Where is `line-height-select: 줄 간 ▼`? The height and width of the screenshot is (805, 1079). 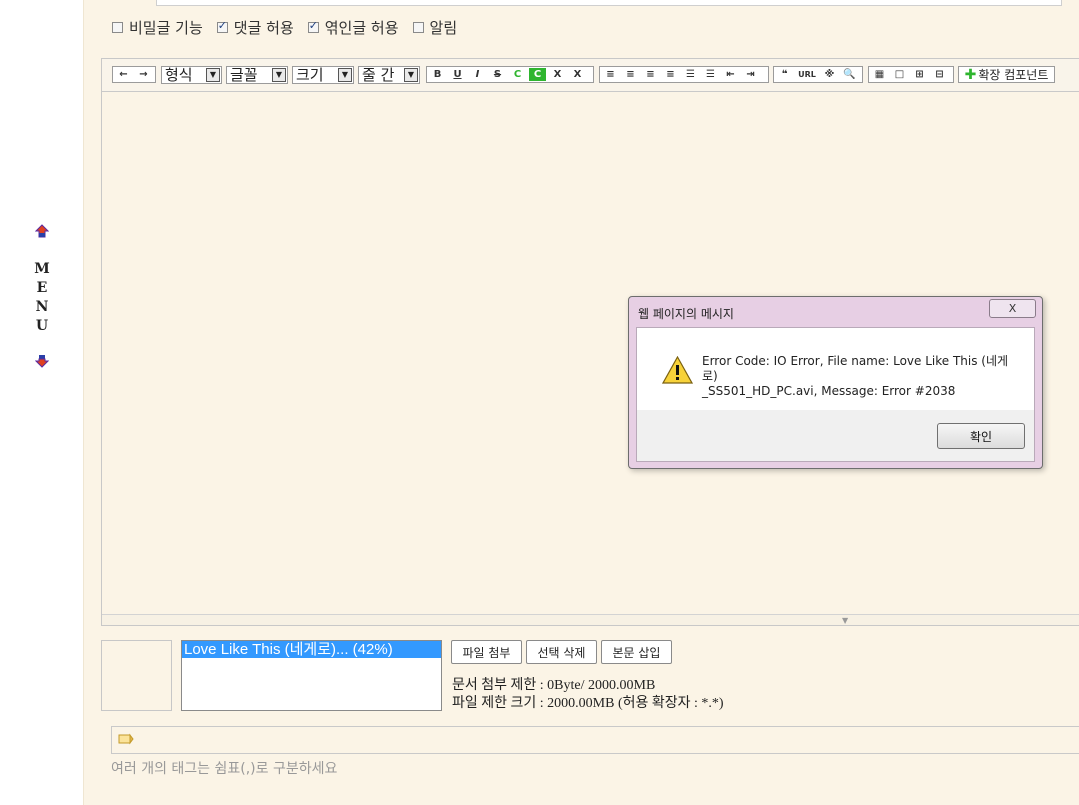 line-height-select: 줄 간 ▼ is located at coordinates (389, 75).